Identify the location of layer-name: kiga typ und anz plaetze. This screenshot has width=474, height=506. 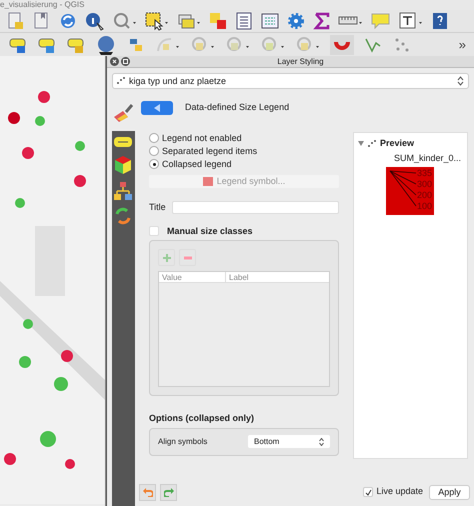
(178, 81).